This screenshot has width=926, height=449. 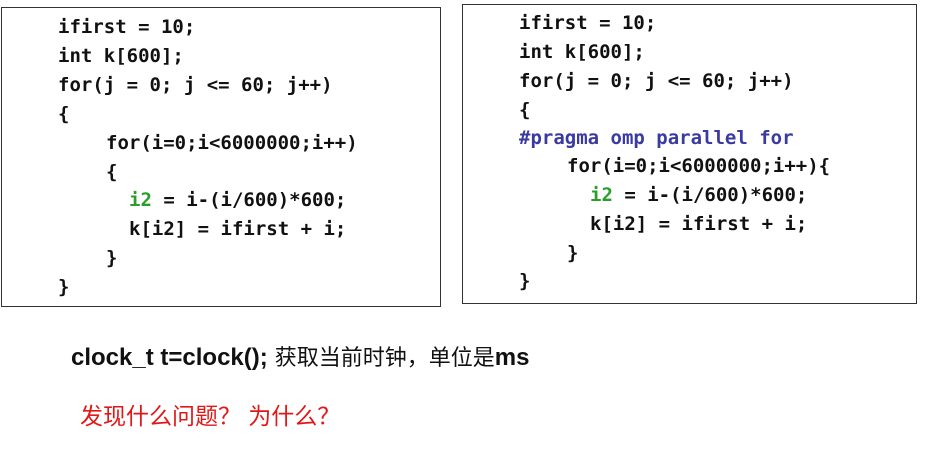 I want to click on code-line: for(i=0;i<6000000;i++){, so click(x=699, y=166).